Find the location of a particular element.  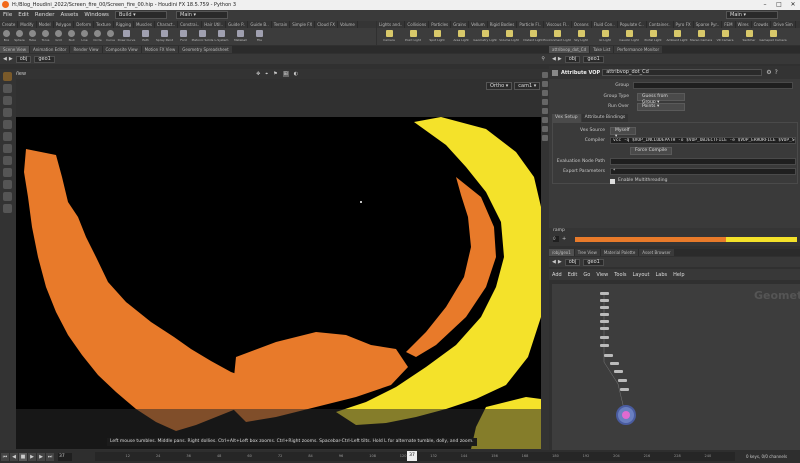

forward-icon: ▶ is located at coordinates (11, 59).